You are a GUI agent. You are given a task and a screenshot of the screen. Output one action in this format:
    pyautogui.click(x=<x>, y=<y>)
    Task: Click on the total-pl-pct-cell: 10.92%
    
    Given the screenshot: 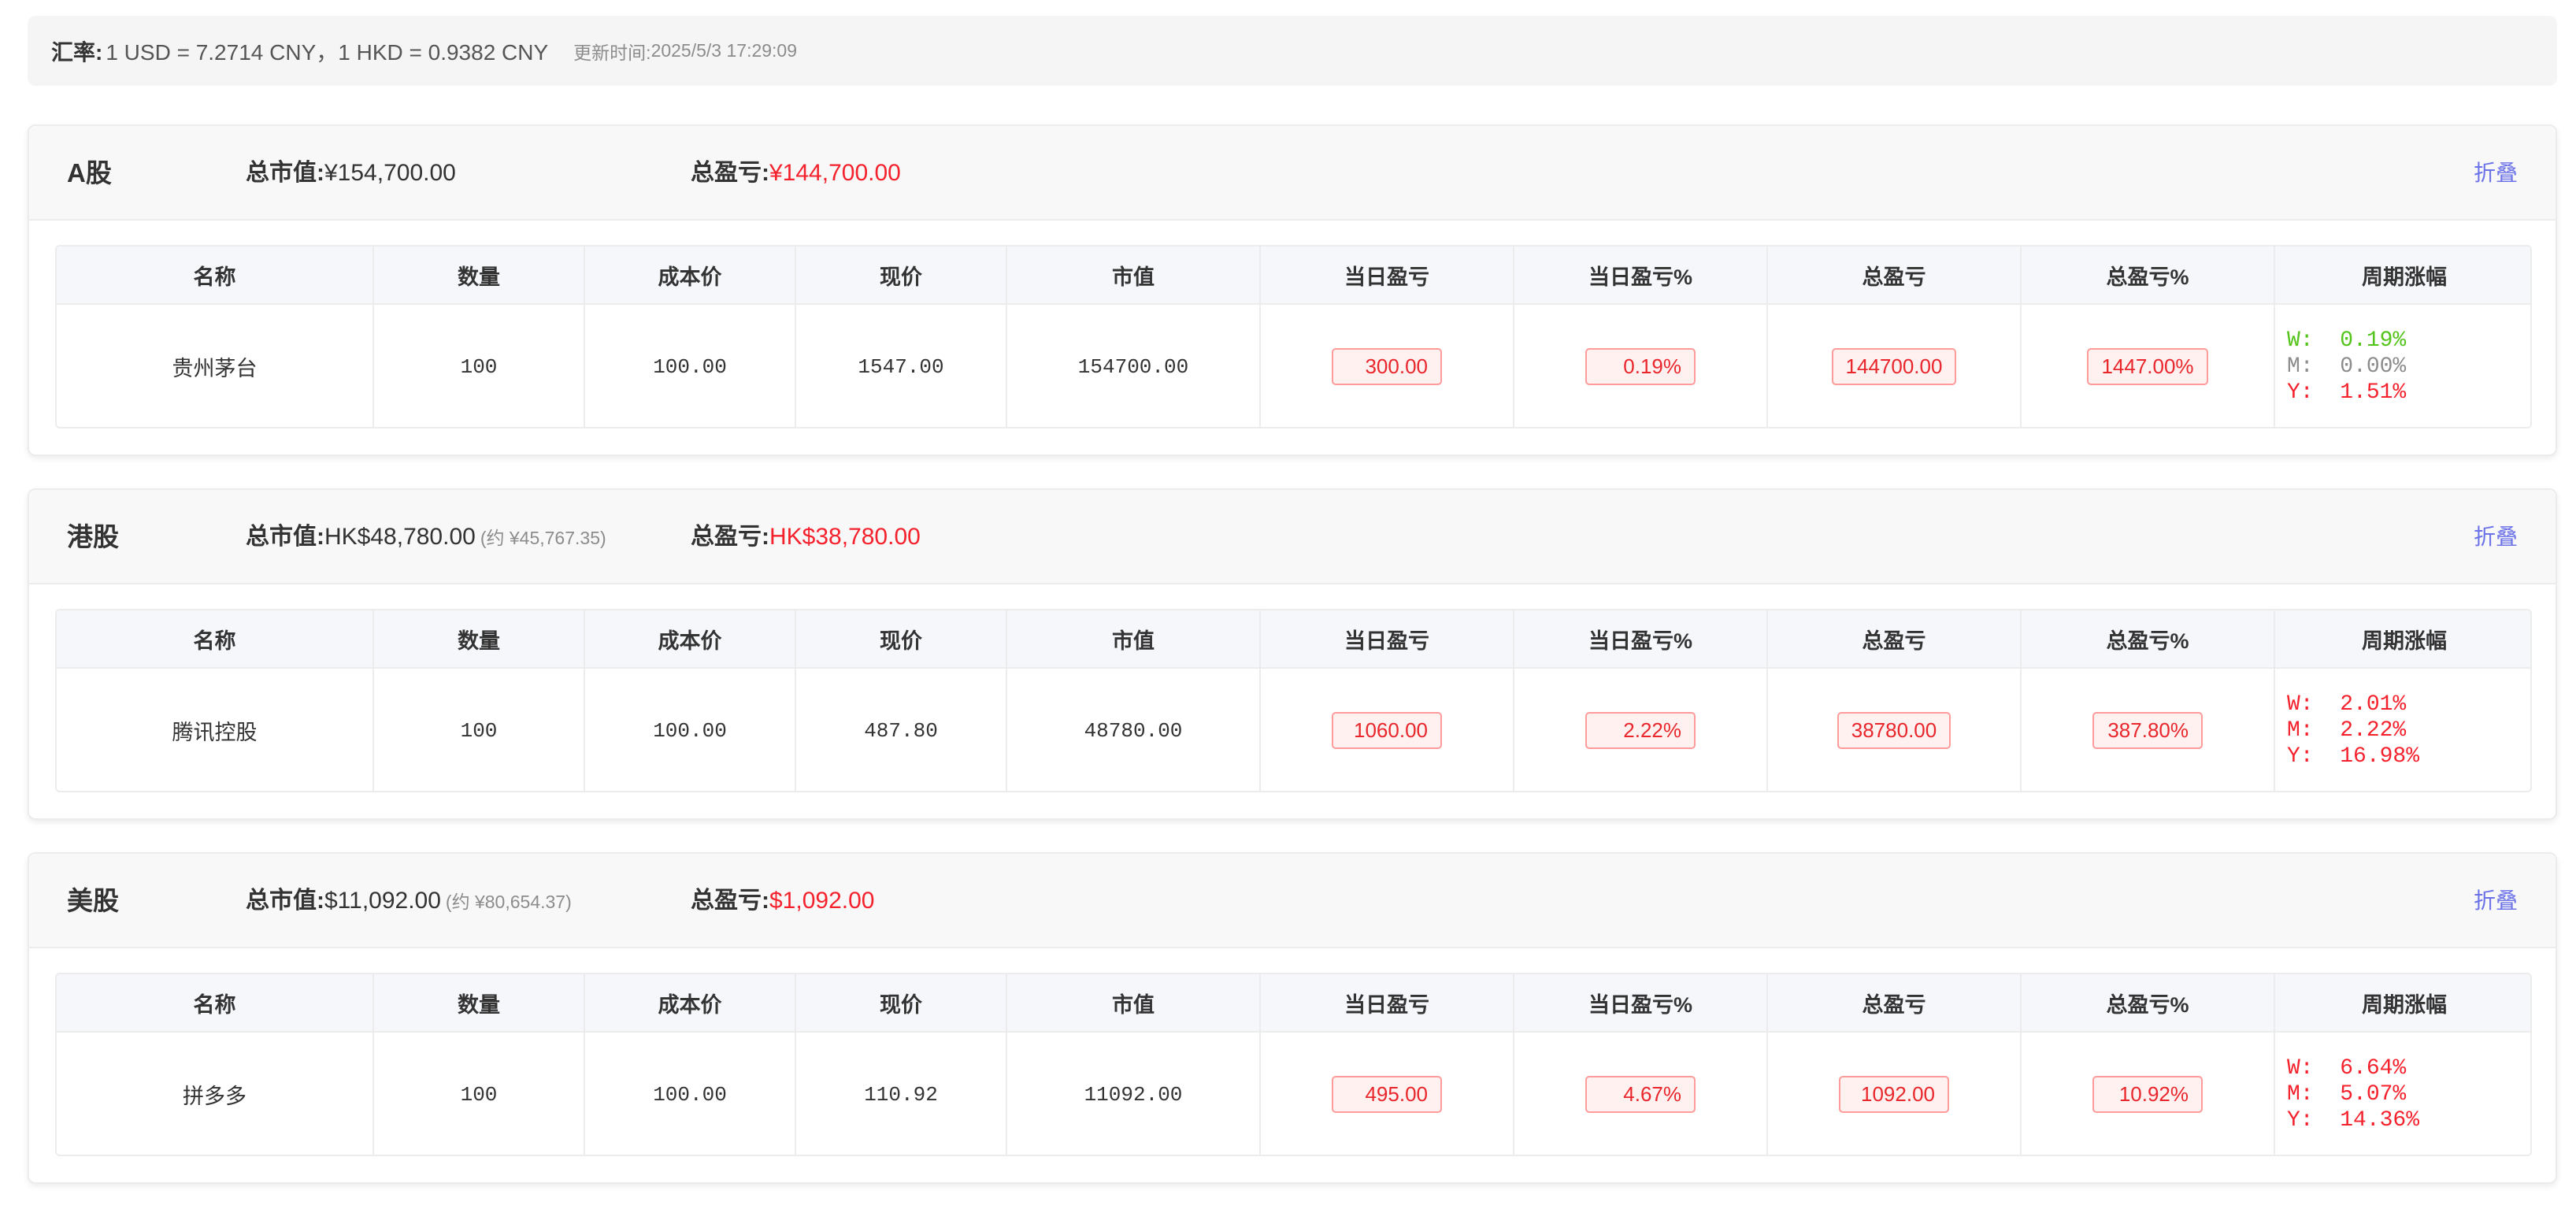 What is the action you would take?
    pyautogui.click(x=2148, y=1093)
    